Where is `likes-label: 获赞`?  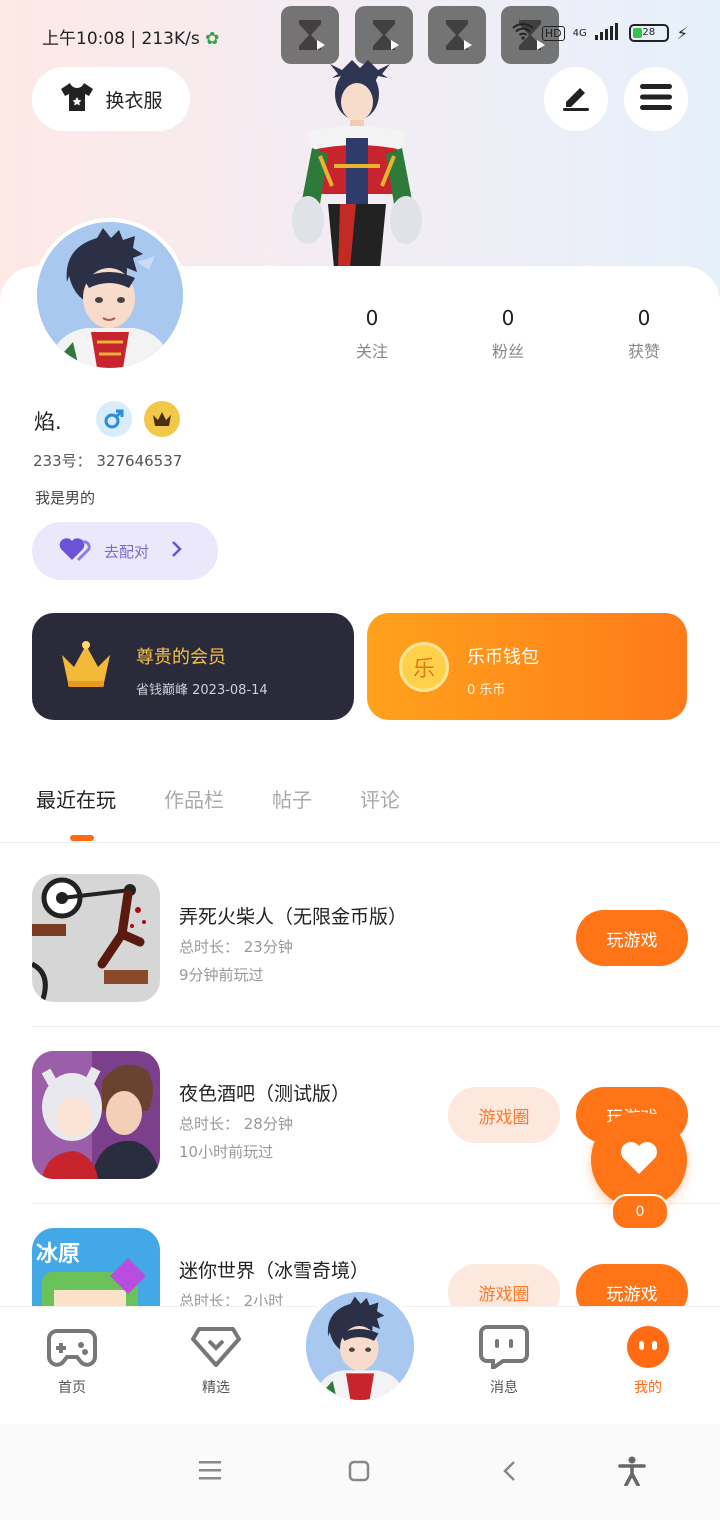
likes-label: 获赞 is located at coordinates (643, 351).